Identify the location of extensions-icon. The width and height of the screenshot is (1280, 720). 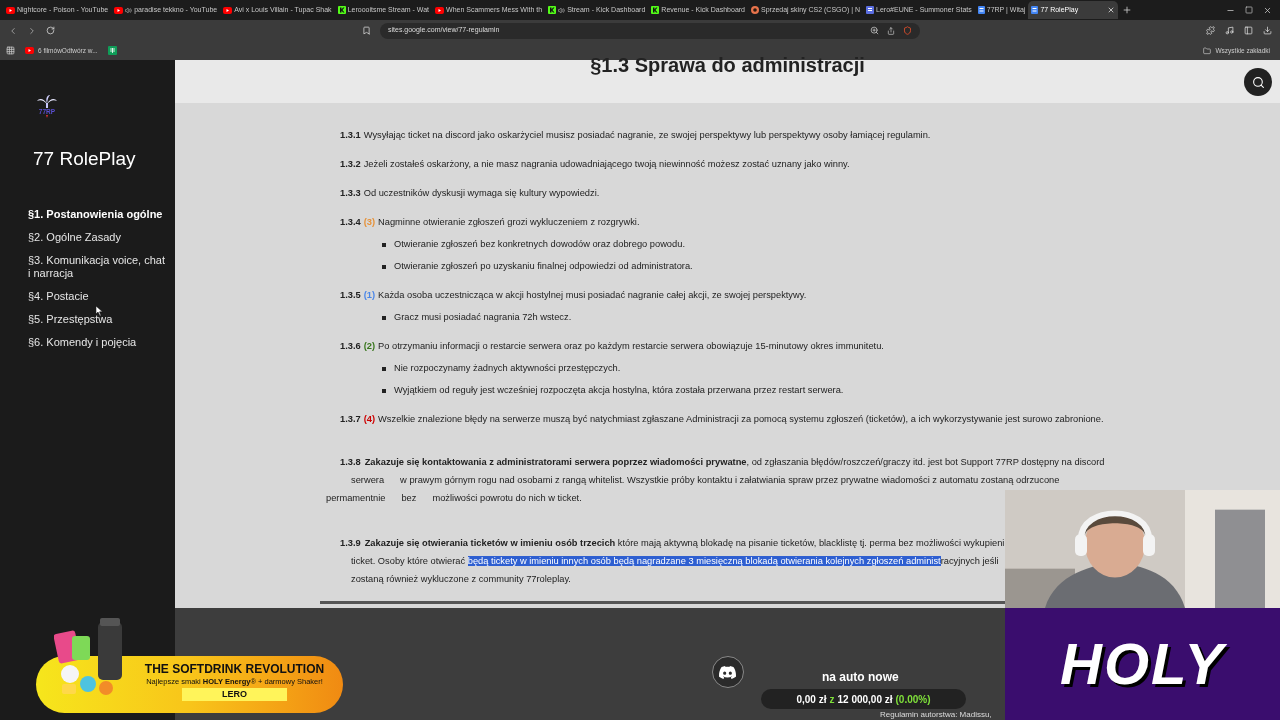
(1210, 30).